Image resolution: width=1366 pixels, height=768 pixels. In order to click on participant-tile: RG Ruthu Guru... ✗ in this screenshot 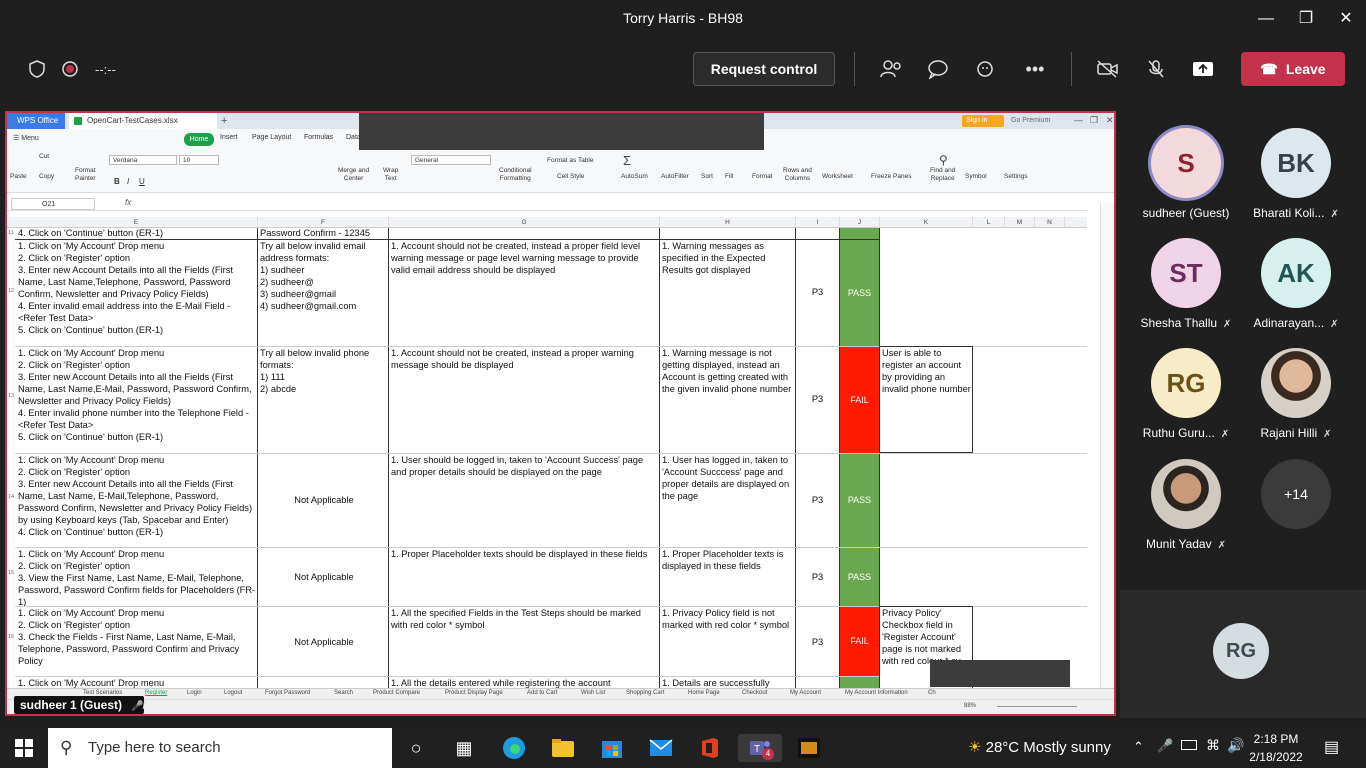, I will do `click(1186, 394)`.